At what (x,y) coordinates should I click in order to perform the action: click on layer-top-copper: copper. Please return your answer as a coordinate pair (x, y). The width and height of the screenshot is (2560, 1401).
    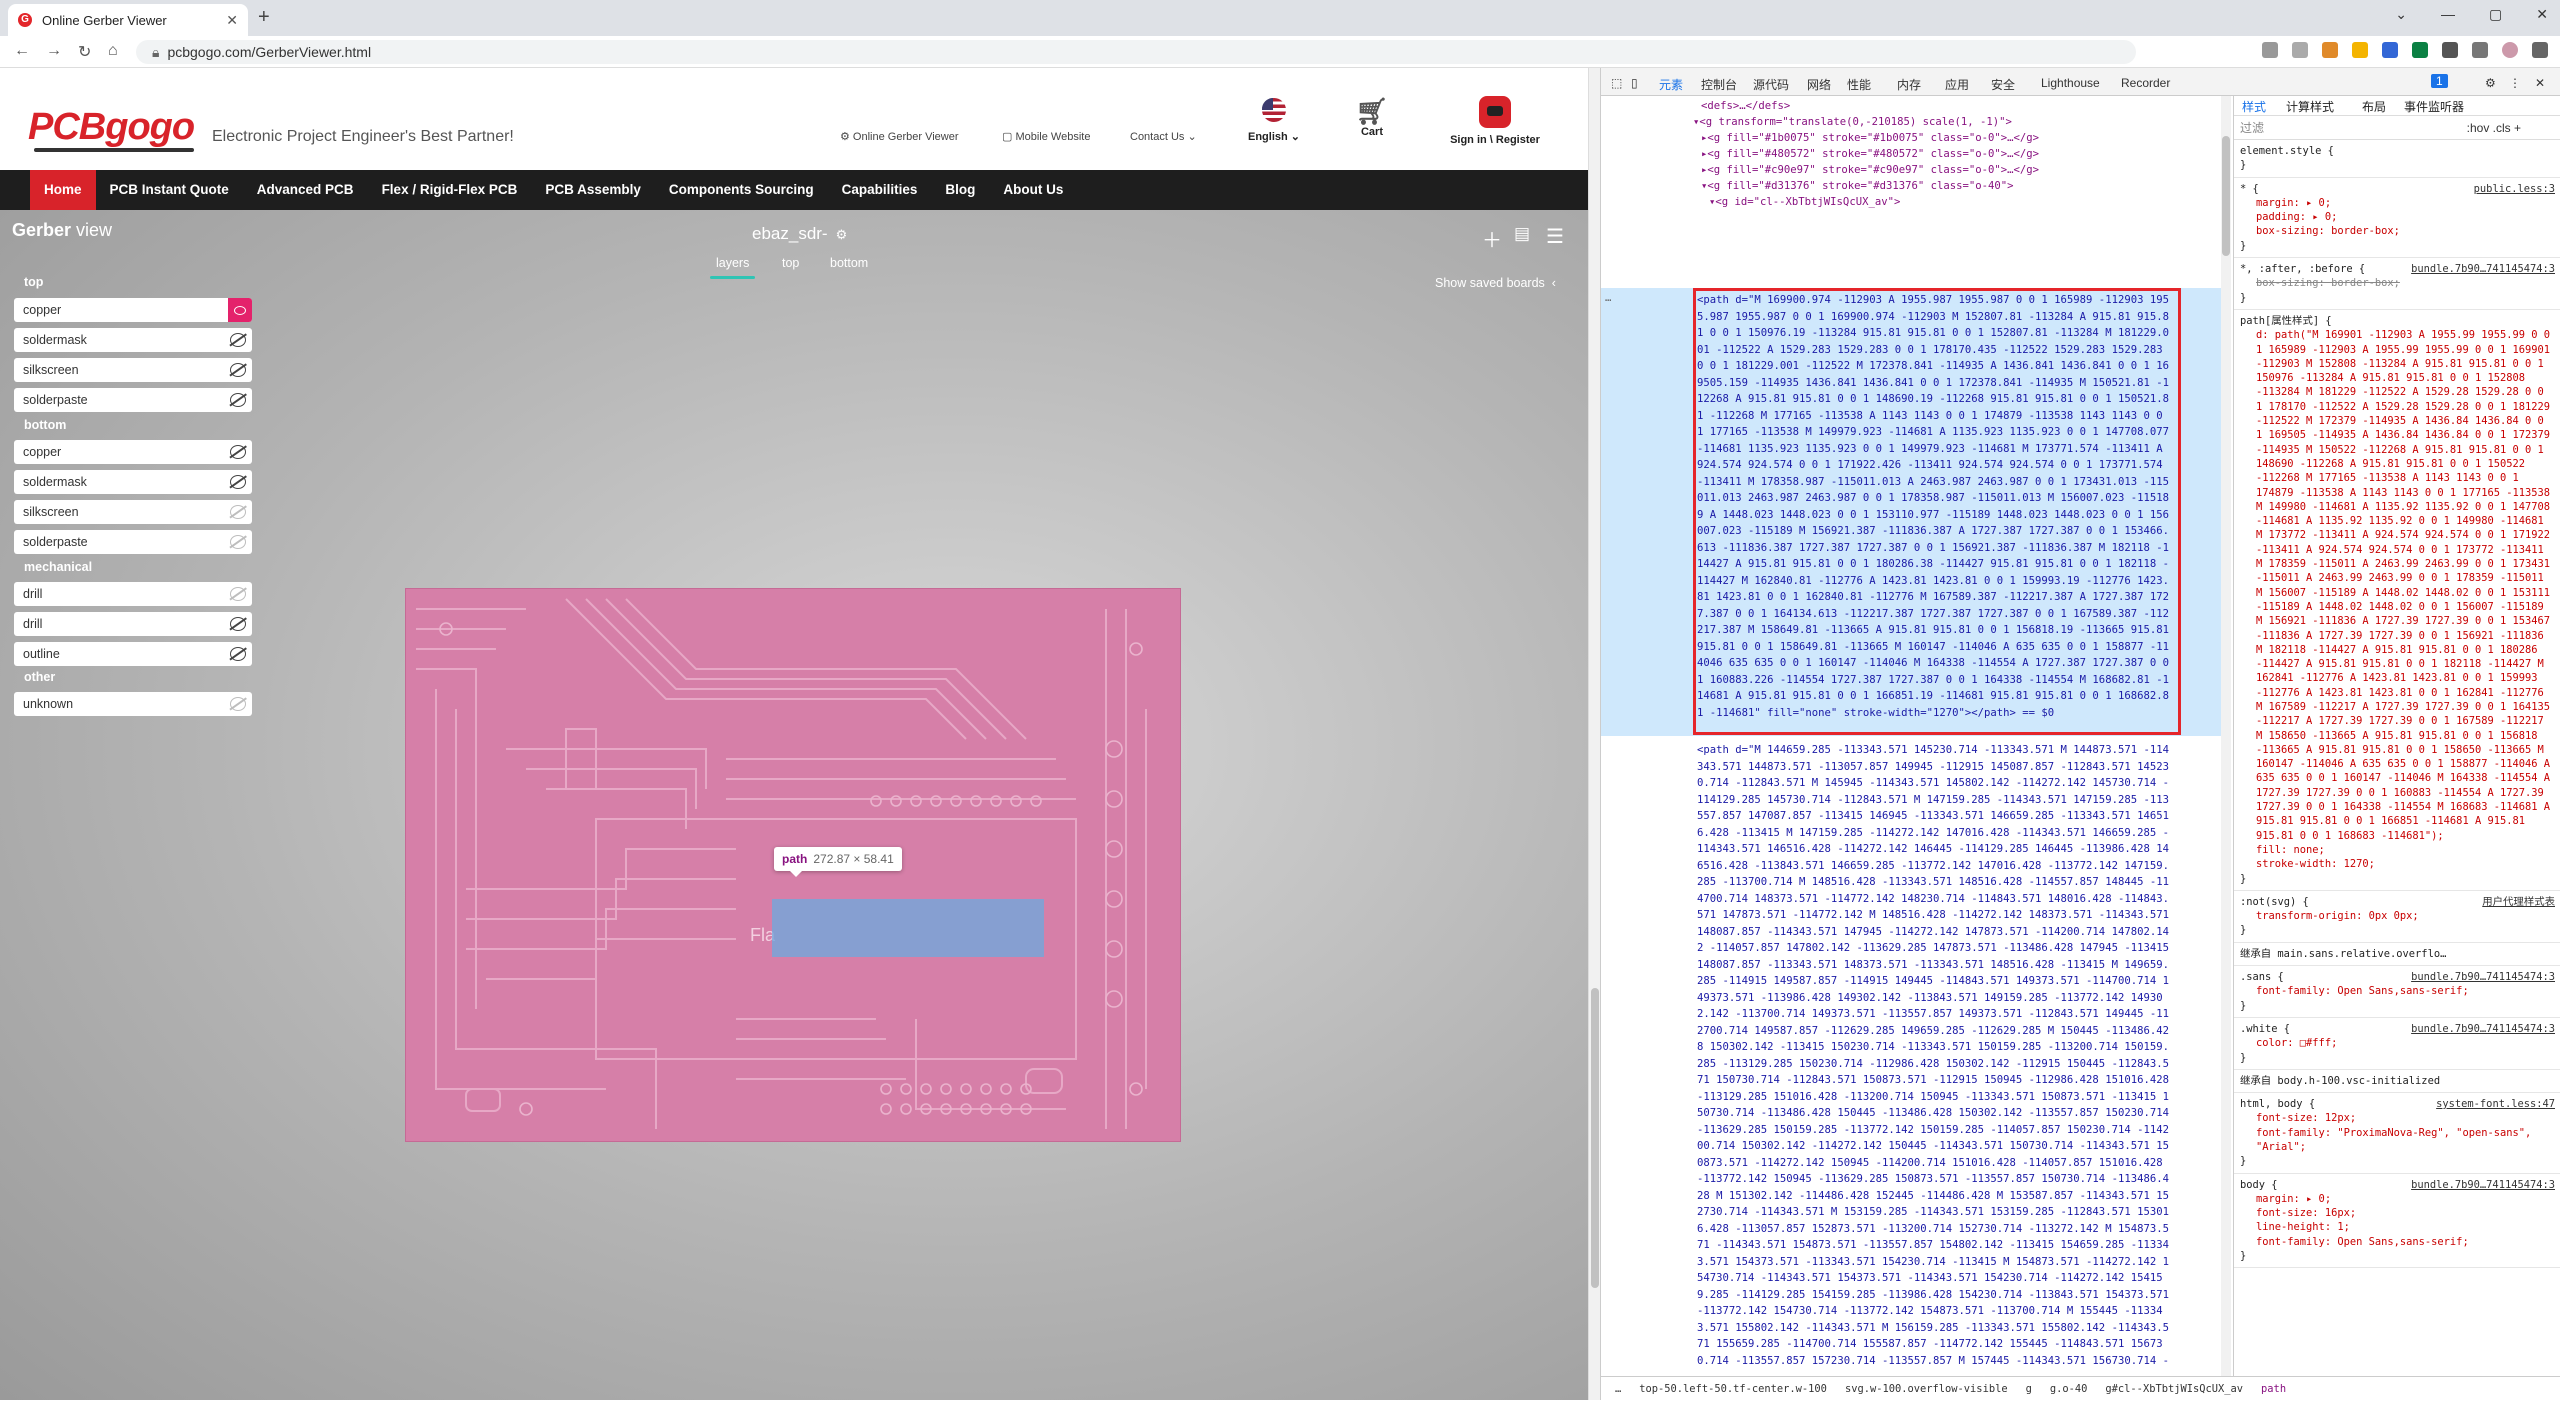
    Looking at the image, I should click on (133, 310).